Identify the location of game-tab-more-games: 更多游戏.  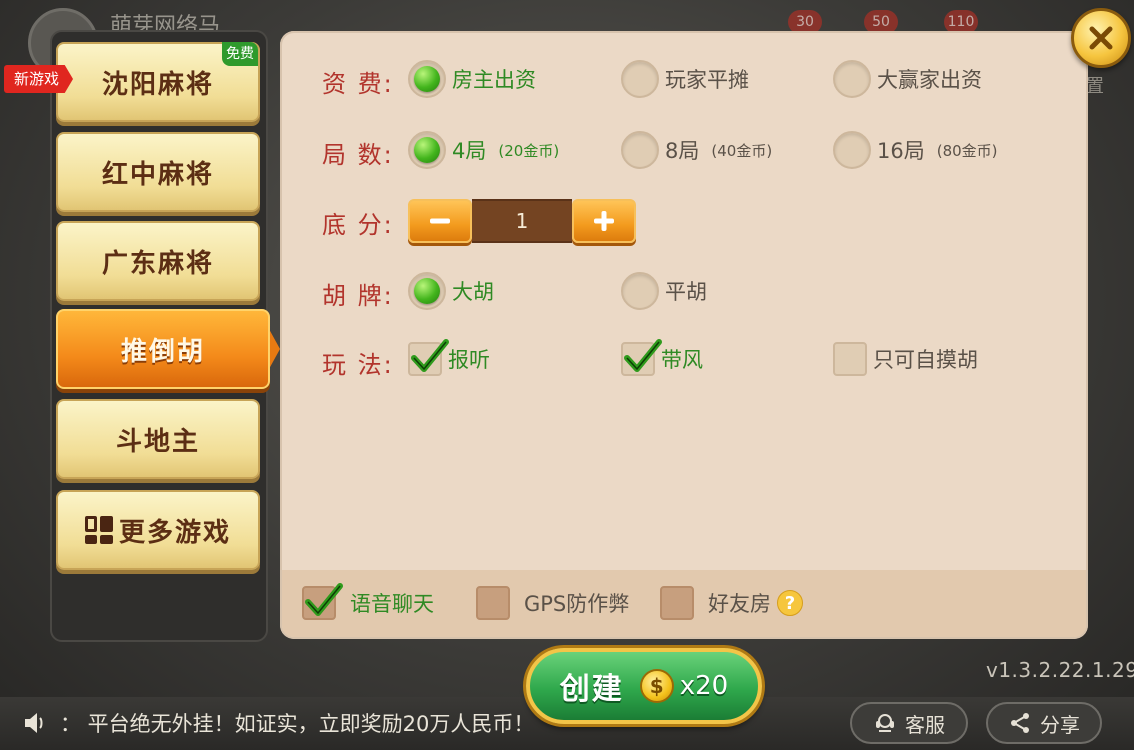
(158, 530).